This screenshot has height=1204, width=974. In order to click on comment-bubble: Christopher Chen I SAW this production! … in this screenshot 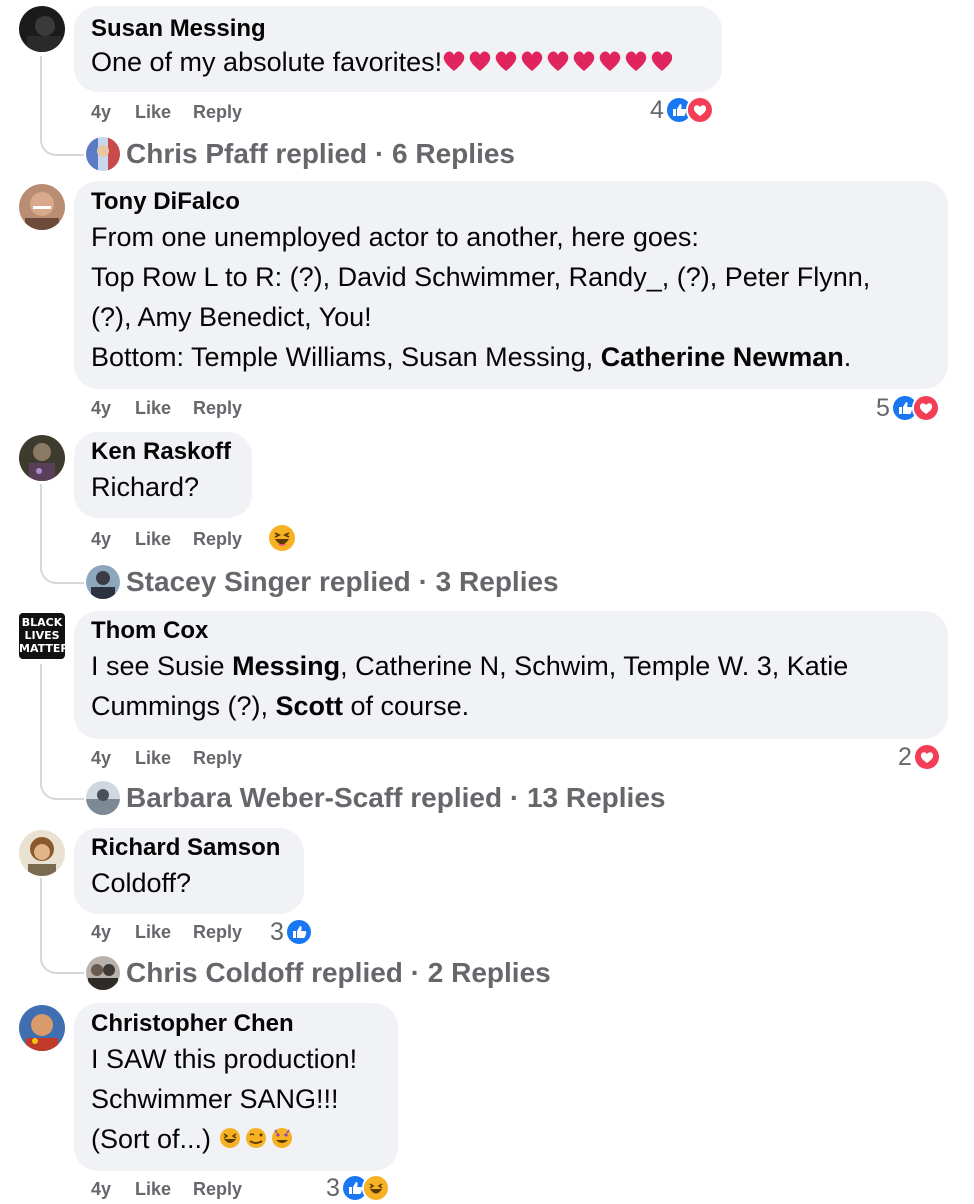, I will do `click(236, 1087)`.